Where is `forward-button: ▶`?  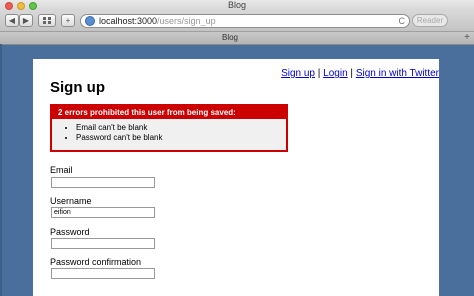 forward-button: ▶ is located at coordinates (26, 20).